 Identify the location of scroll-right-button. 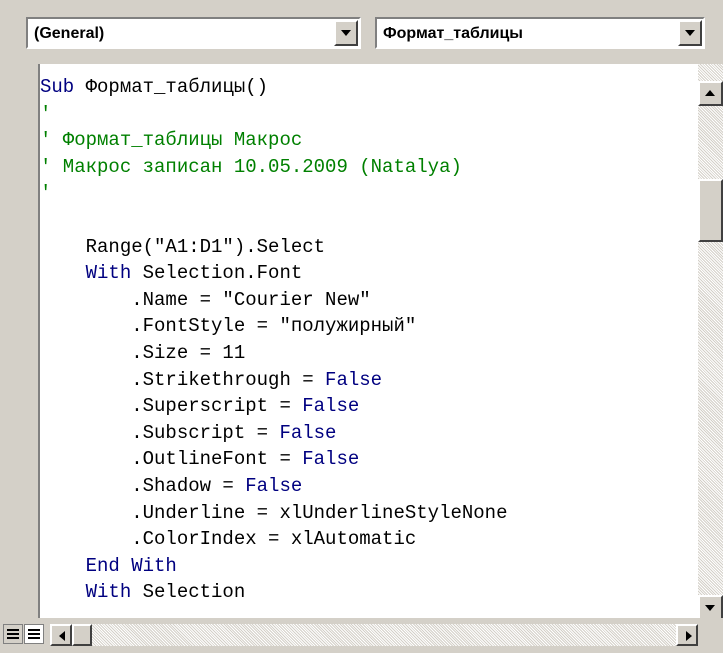
(687, 635).